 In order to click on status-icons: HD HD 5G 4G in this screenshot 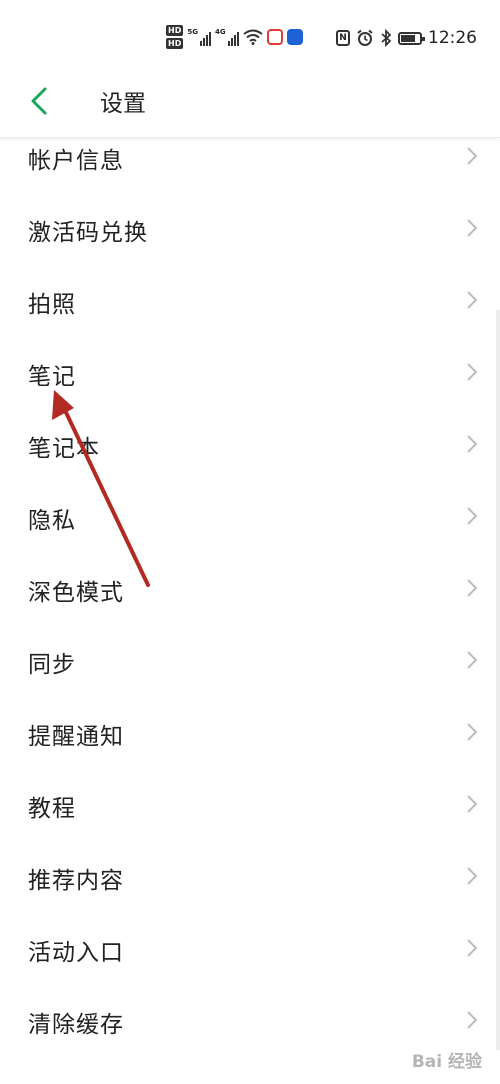, I will do `click(234, 37)`.